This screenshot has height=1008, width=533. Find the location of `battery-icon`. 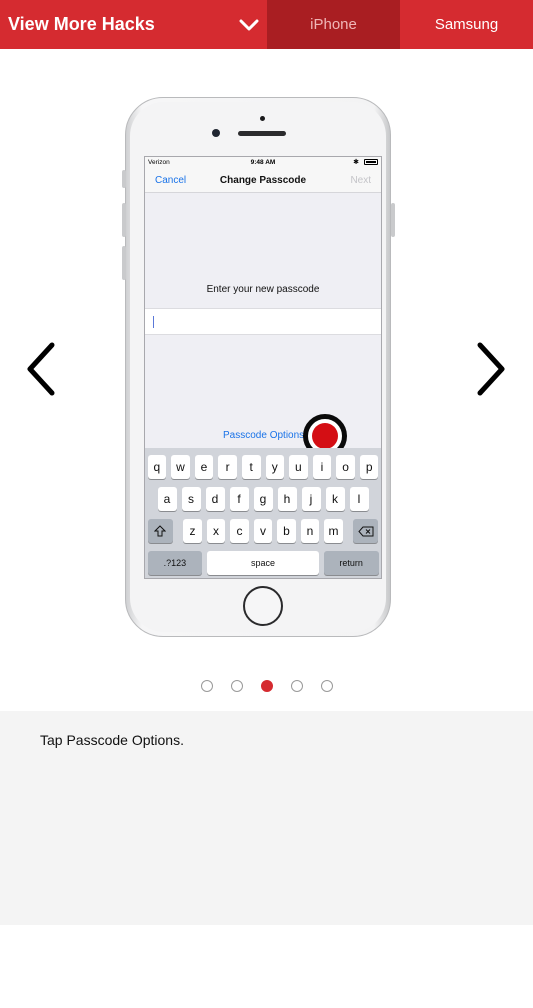

battery-icon is located at coordinates (371, 162).